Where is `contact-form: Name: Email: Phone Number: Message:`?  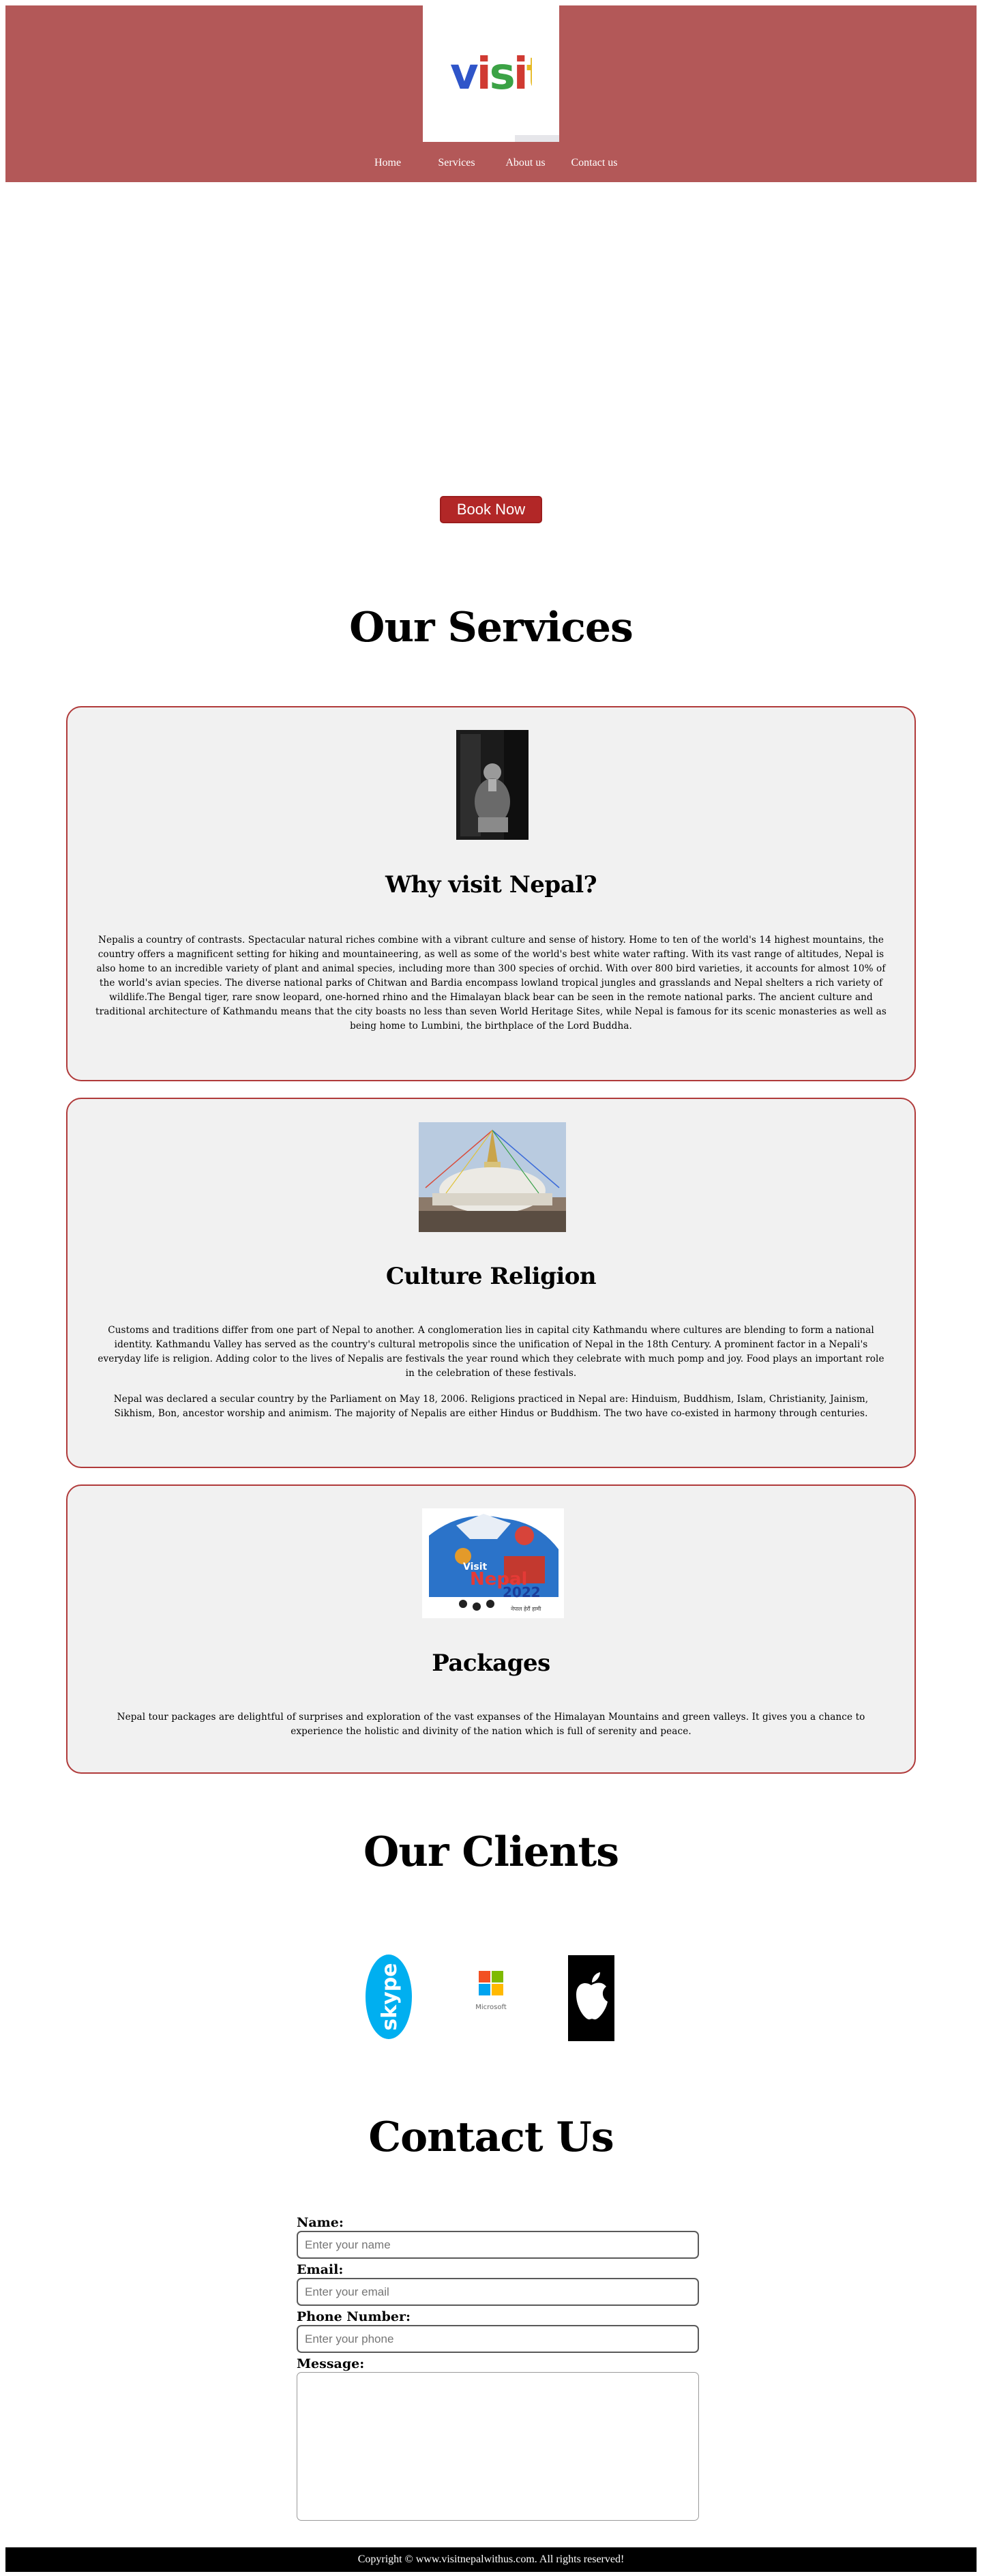 contact-form: Name: Email: Phone Number: Message: is located at coordinates (498, 2367).